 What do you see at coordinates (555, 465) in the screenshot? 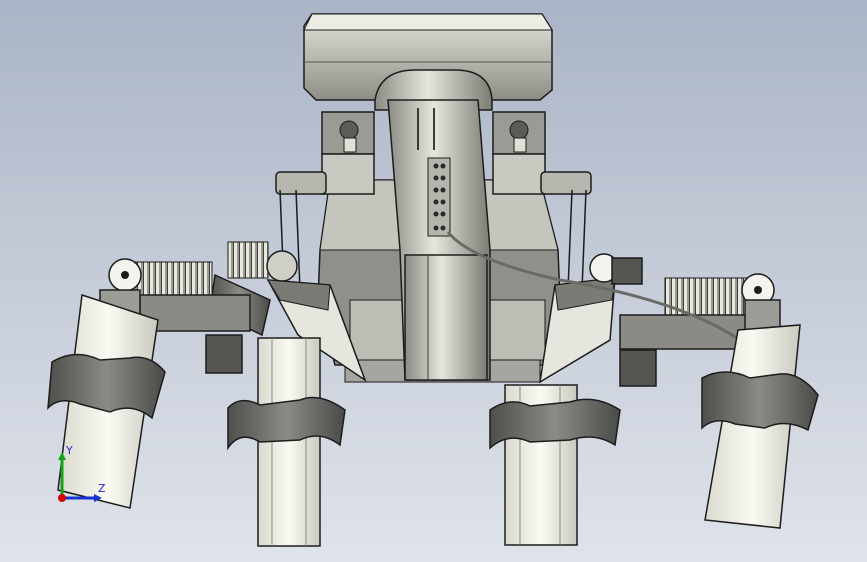
I see `leg-front-right` at bounding box center [555, 465].